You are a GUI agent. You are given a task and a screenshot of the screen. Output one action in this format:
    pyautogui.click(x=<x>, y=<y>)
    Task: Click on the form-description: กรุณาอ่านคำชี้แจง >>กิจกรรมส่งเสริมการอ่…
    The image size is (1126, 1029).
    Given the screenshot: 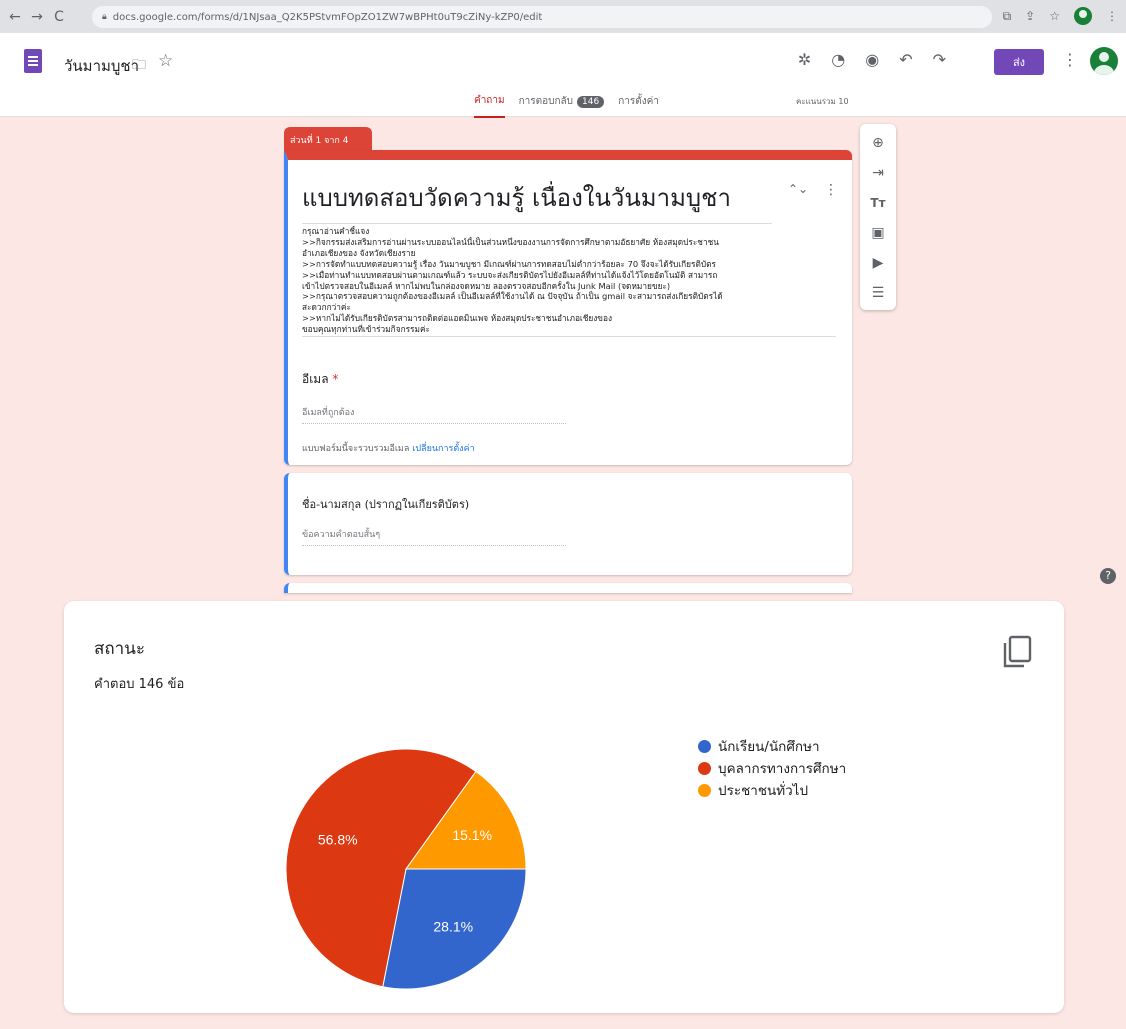 What is the action you would take?
    pyautogui.click(x=569, y=282)
    